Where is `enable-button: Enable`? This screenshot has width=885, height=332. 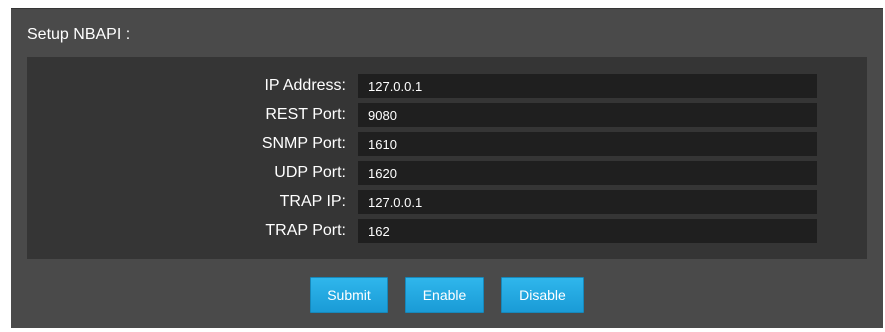
enable-button: Enable is located at coordinates (444, 295).